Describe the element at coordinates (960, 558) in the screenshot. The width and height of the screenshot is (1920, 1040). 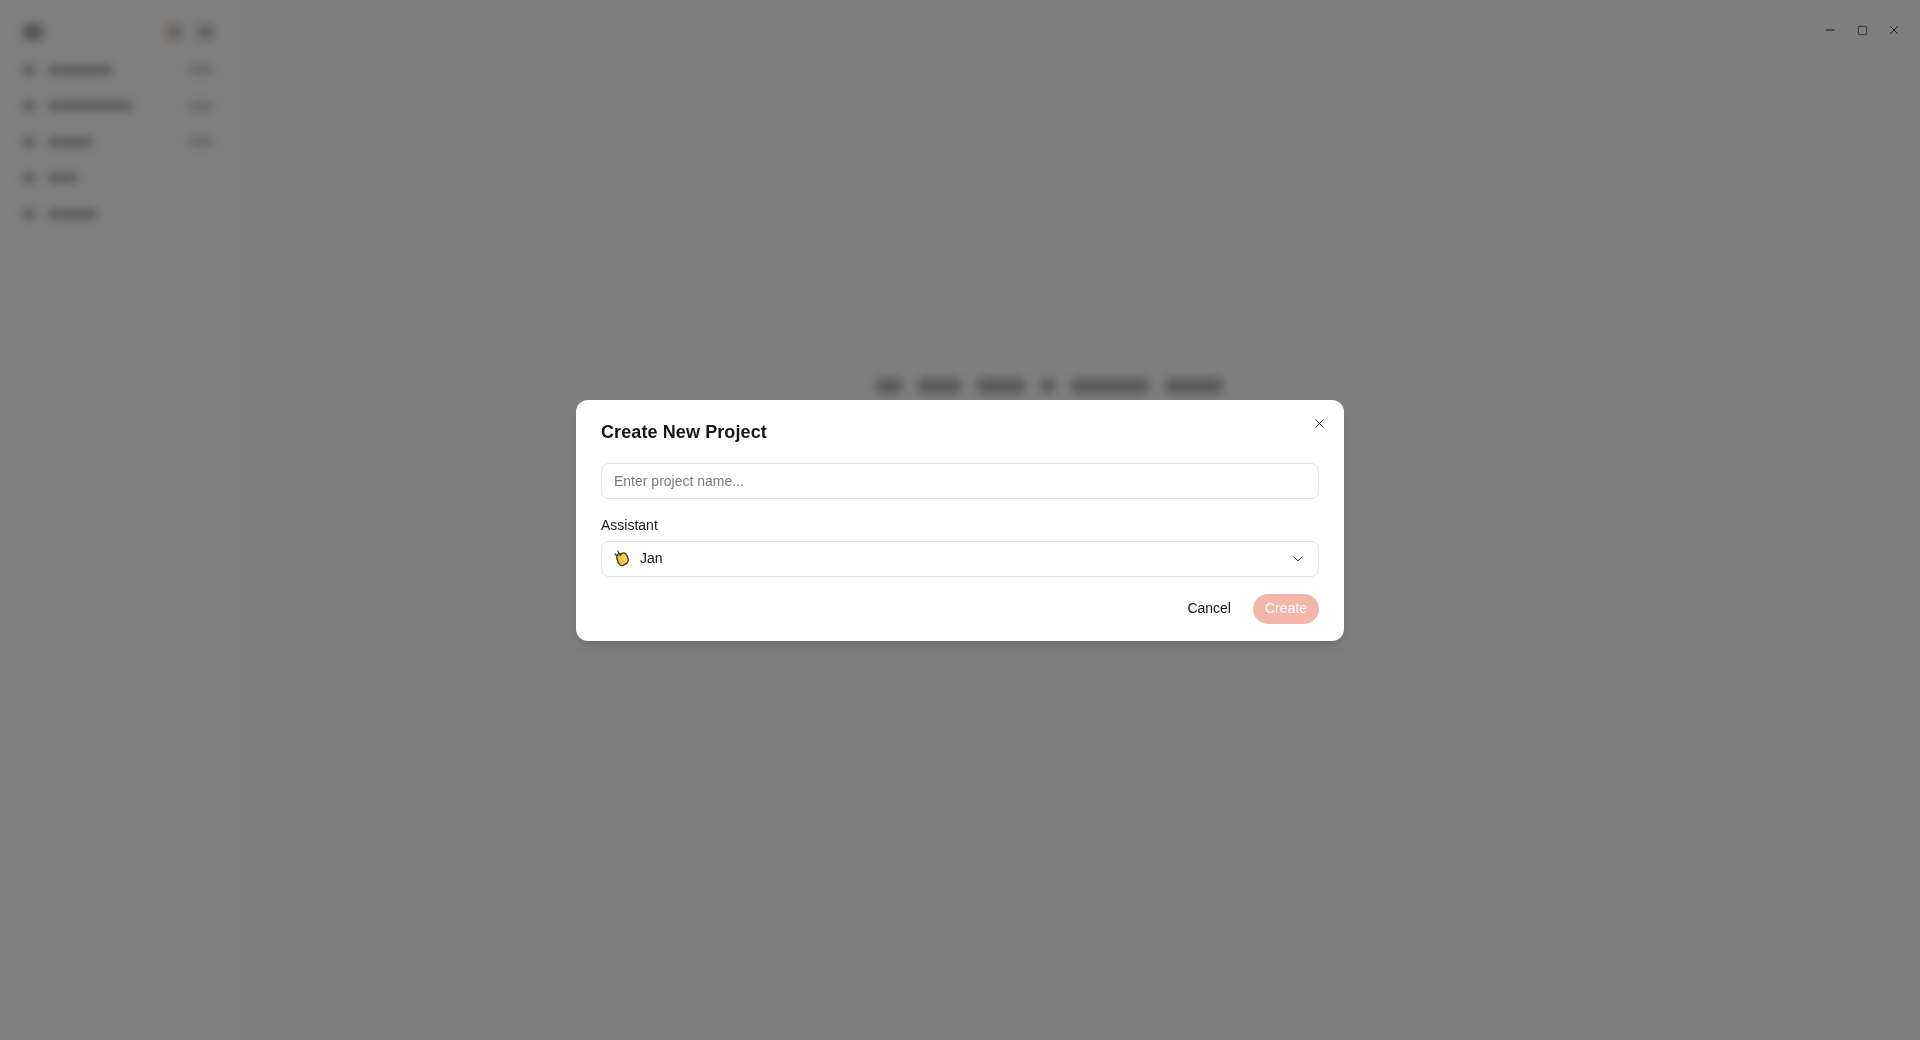
I see `assistant-select: Jan` at that location.